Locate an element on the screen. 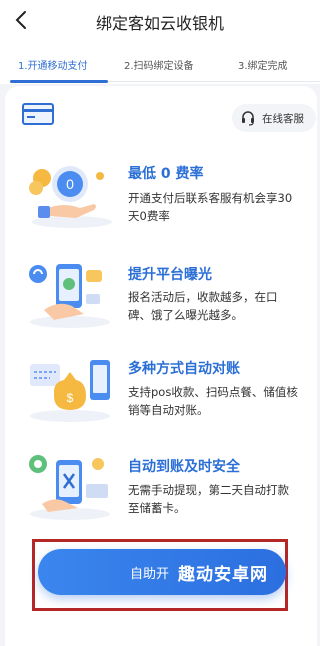 This screenshot has width=320, height=646. feature-2-desc: 报名活动后，收款越多，在口碑、饿了么曝光越多。 is located at coordinates (203, 306).